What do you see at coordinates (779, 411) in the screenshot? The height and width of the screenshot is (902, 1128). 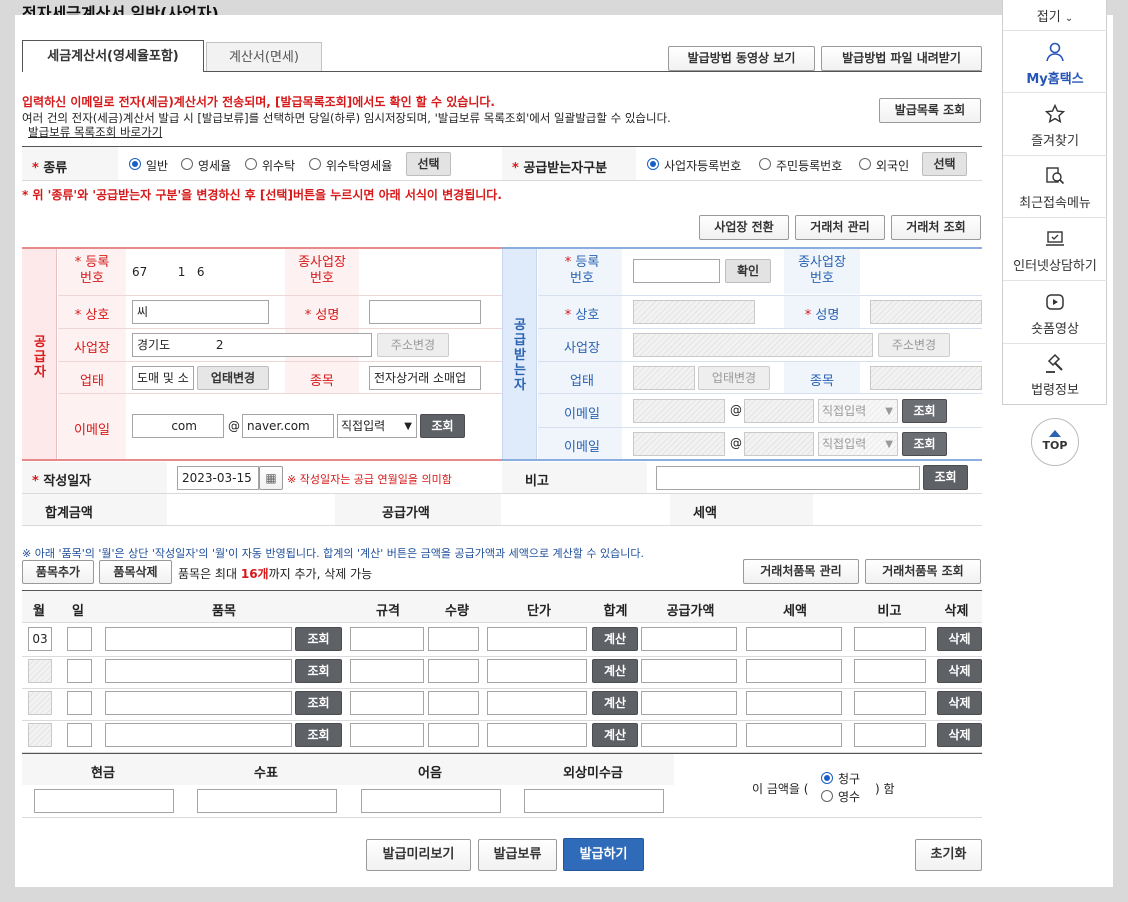 I see `buy-email1-domain-input` at bounding box center [779, 411].